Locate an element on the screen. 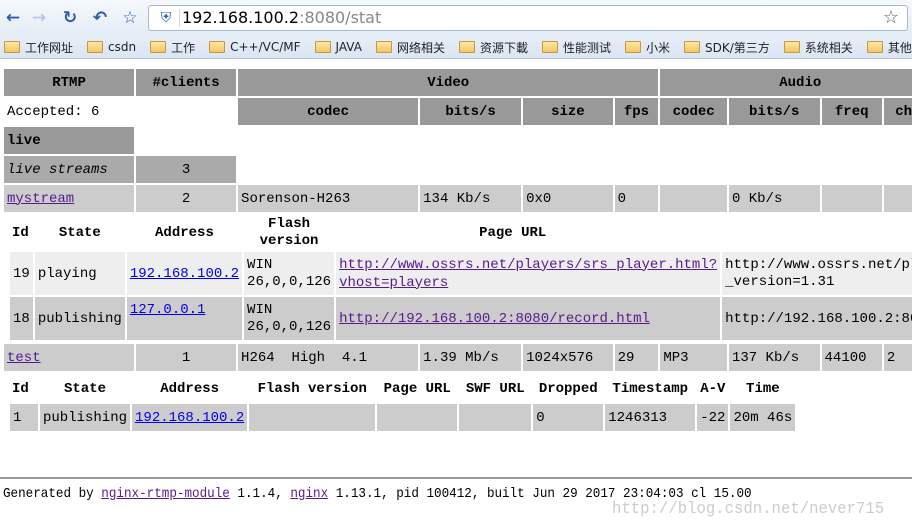 This screenshot has width=912, height=530. back-button: ← is located at coordinates (13, 18).